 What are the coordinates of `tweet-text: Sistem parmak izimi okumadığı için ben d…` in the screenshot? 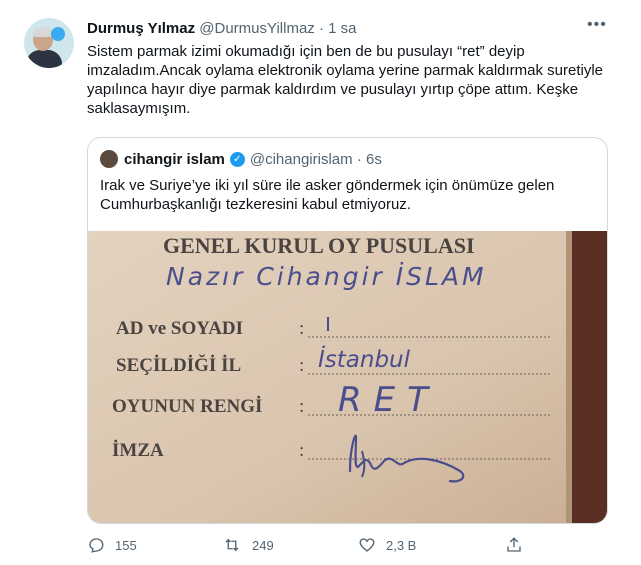 It's located at (345, 80).